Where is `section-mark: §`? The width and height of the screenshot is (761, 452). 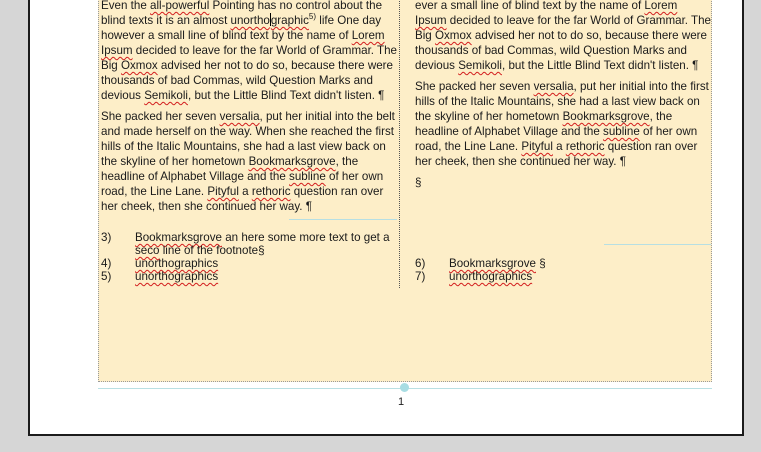 section-mark: § is located at coordinates (418, 182).